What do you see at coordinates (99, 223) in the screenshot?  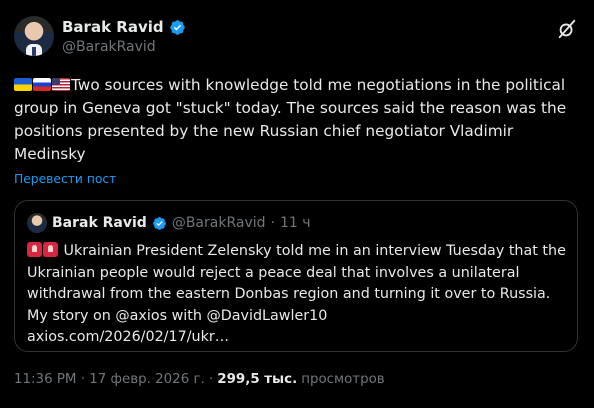 I see `quoted-author-name: Barak Ravid` at bounding box center [99, 223].